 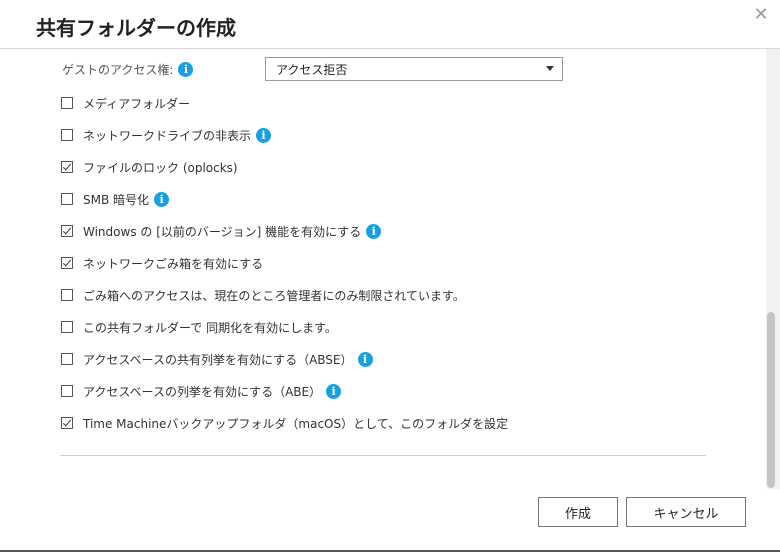 What do you see at coordinates (137, 103) in the screenshot?
I see `option-label: メディアフォルダー` at bounding box center [137, 103].